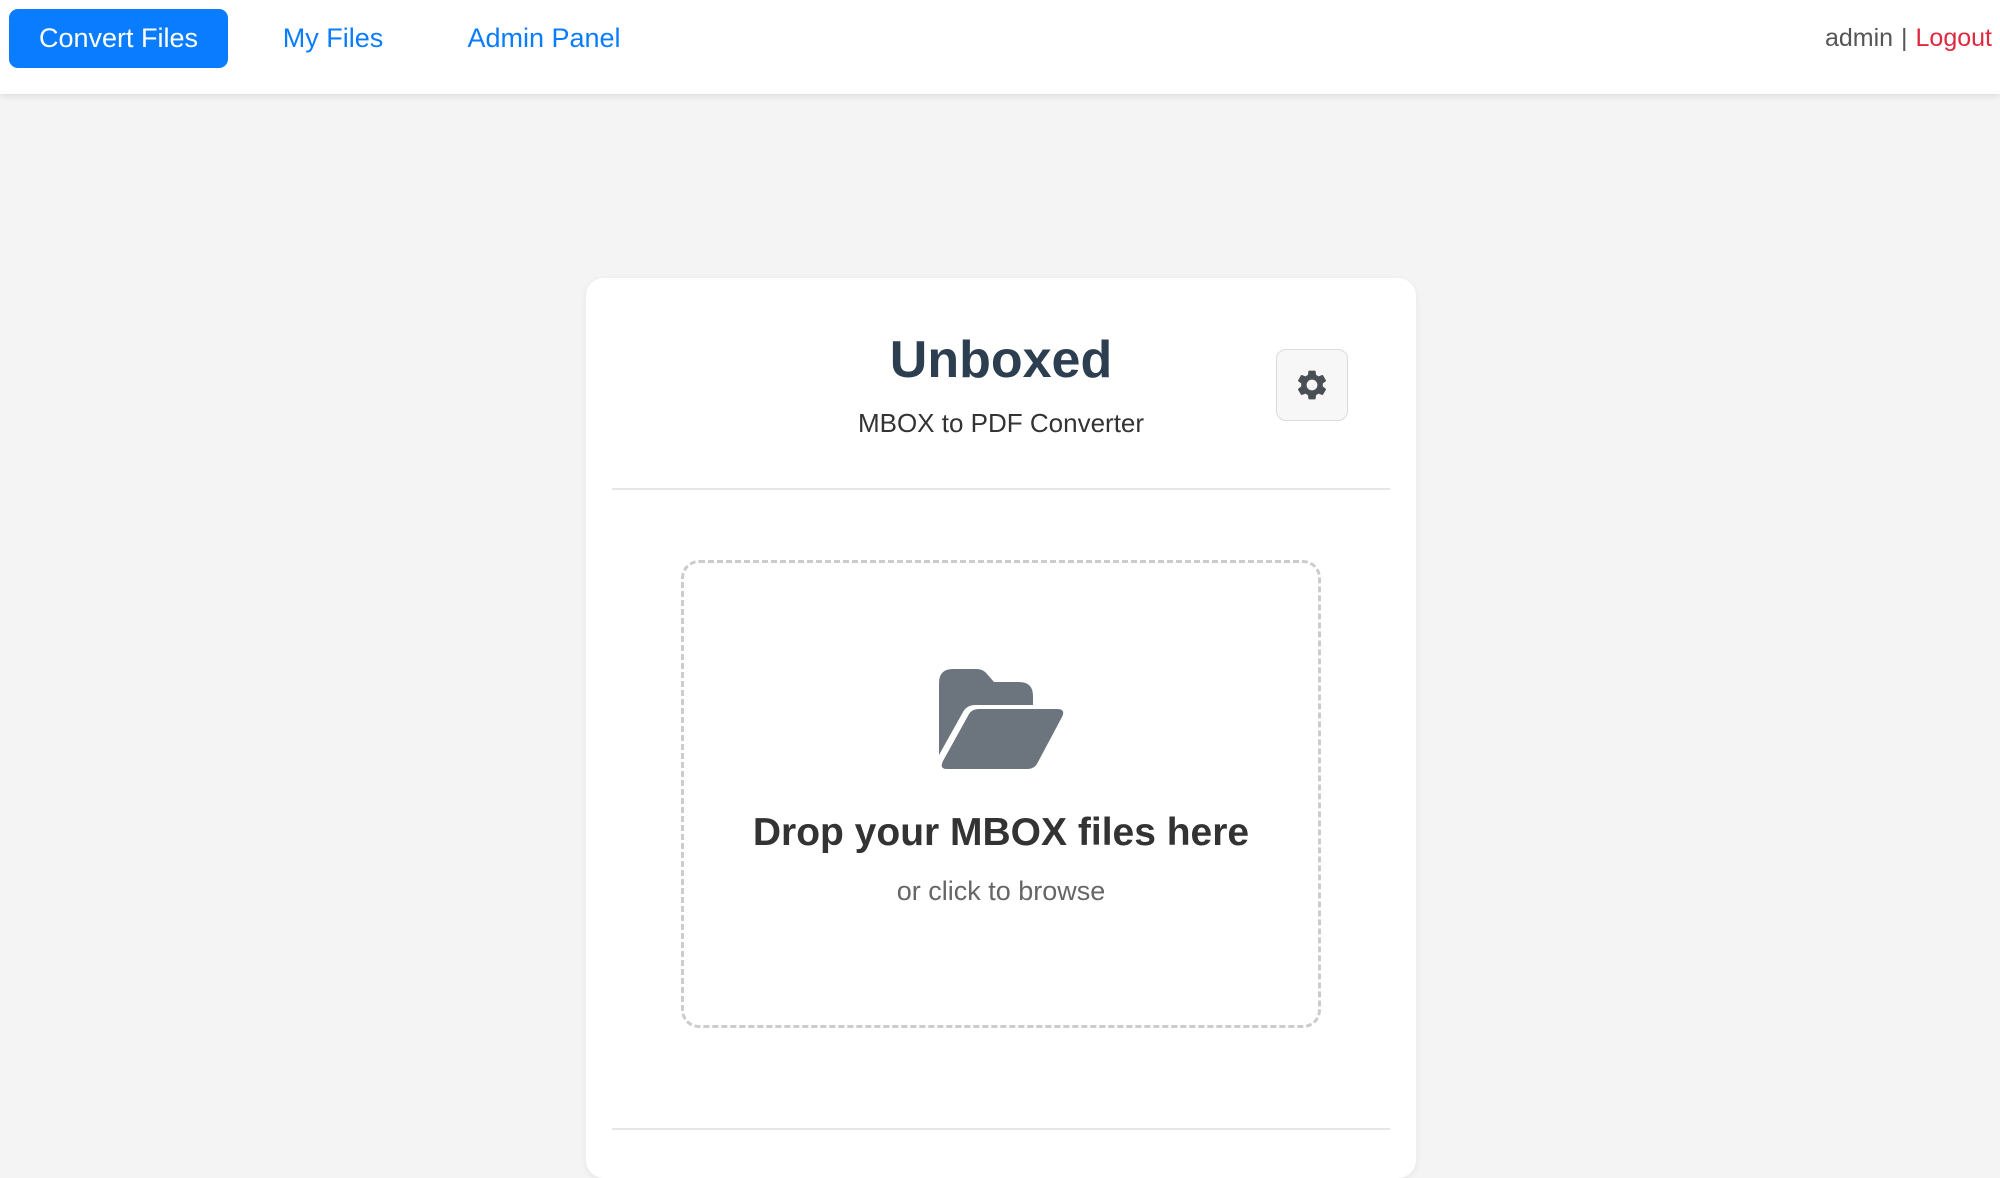 This screenshot has height=1178, width=2000. I want to click on card-header: Unboxed MBOX to PDF Converter, so click(1001, 384).